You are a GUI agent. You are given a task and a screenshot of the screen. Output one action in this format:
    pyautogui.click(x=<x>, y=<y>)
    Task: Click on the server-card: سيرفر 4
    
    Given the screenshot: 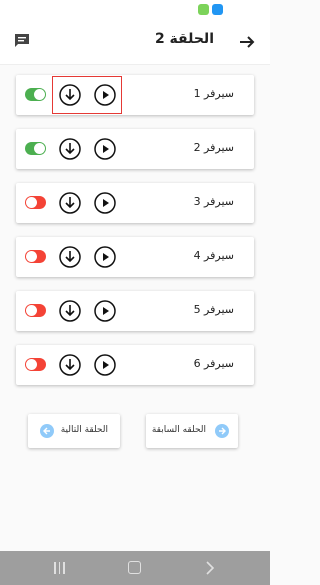 What is the action you would take?
    pyautogui.click(x=135, y=257)
    